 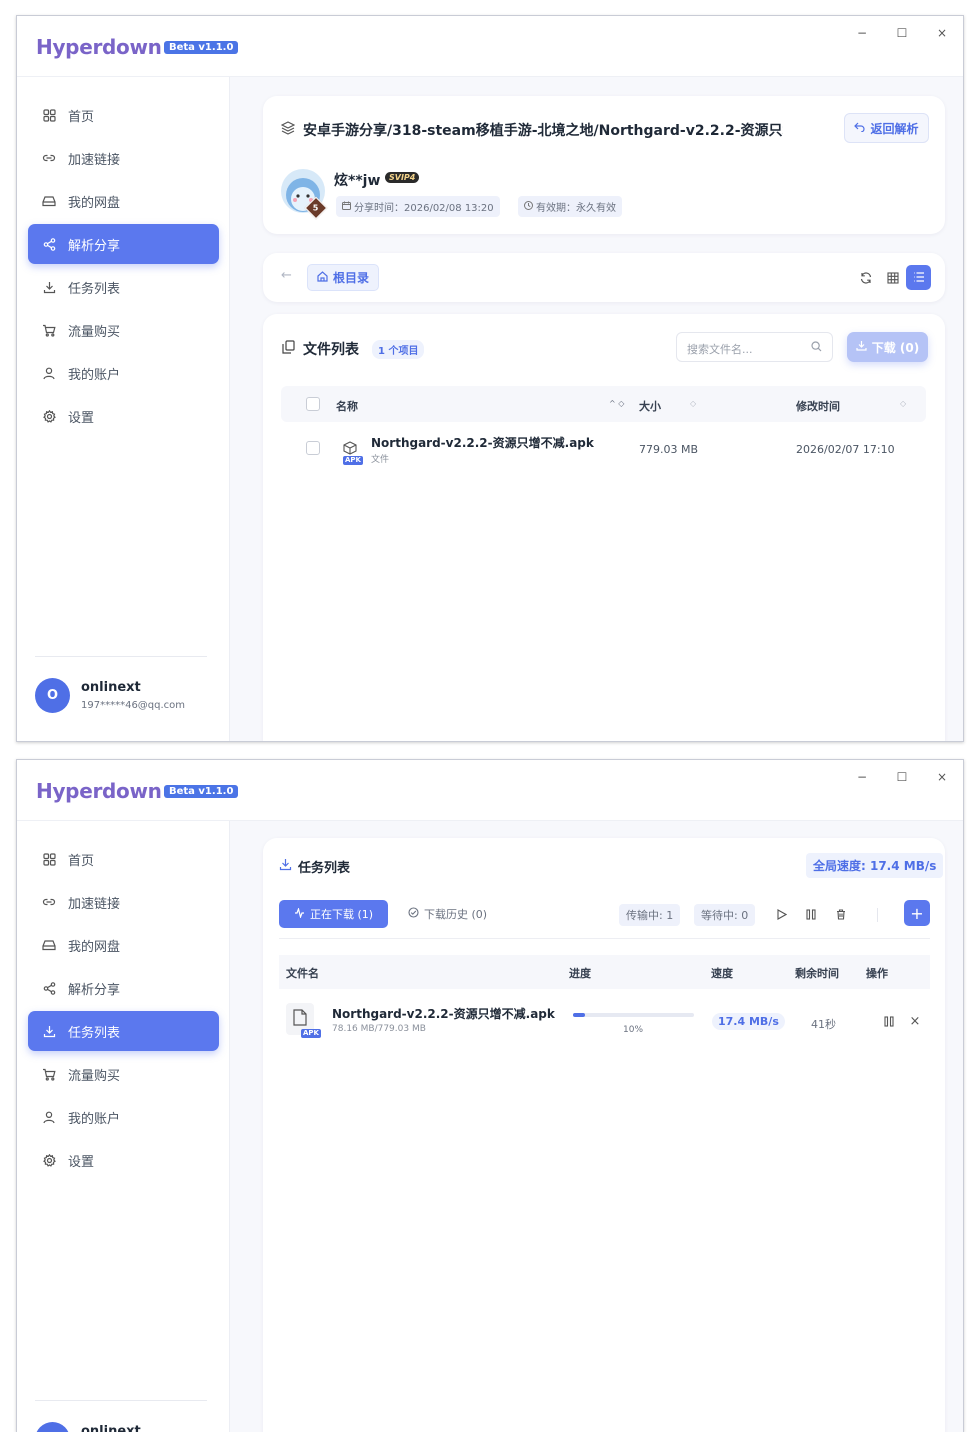 What do you see at coordinates (841, 914) in the screenshot?
I see `trash-icon` at bounding box center [841, 914].